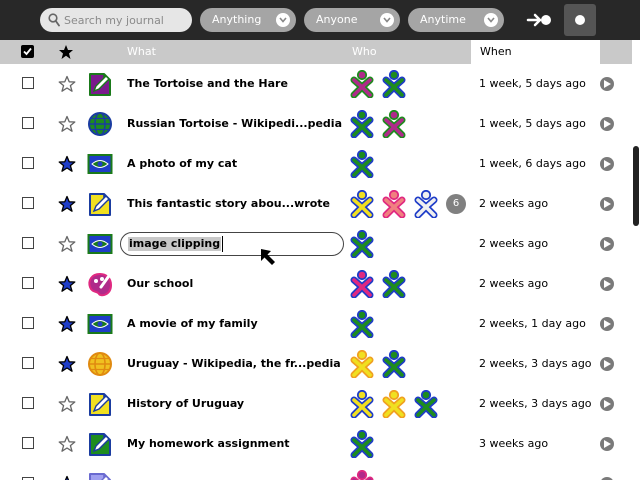 The width and height of the screenshot is (640, 480). I want to click on entry-title: Our school, so click(160, 284).